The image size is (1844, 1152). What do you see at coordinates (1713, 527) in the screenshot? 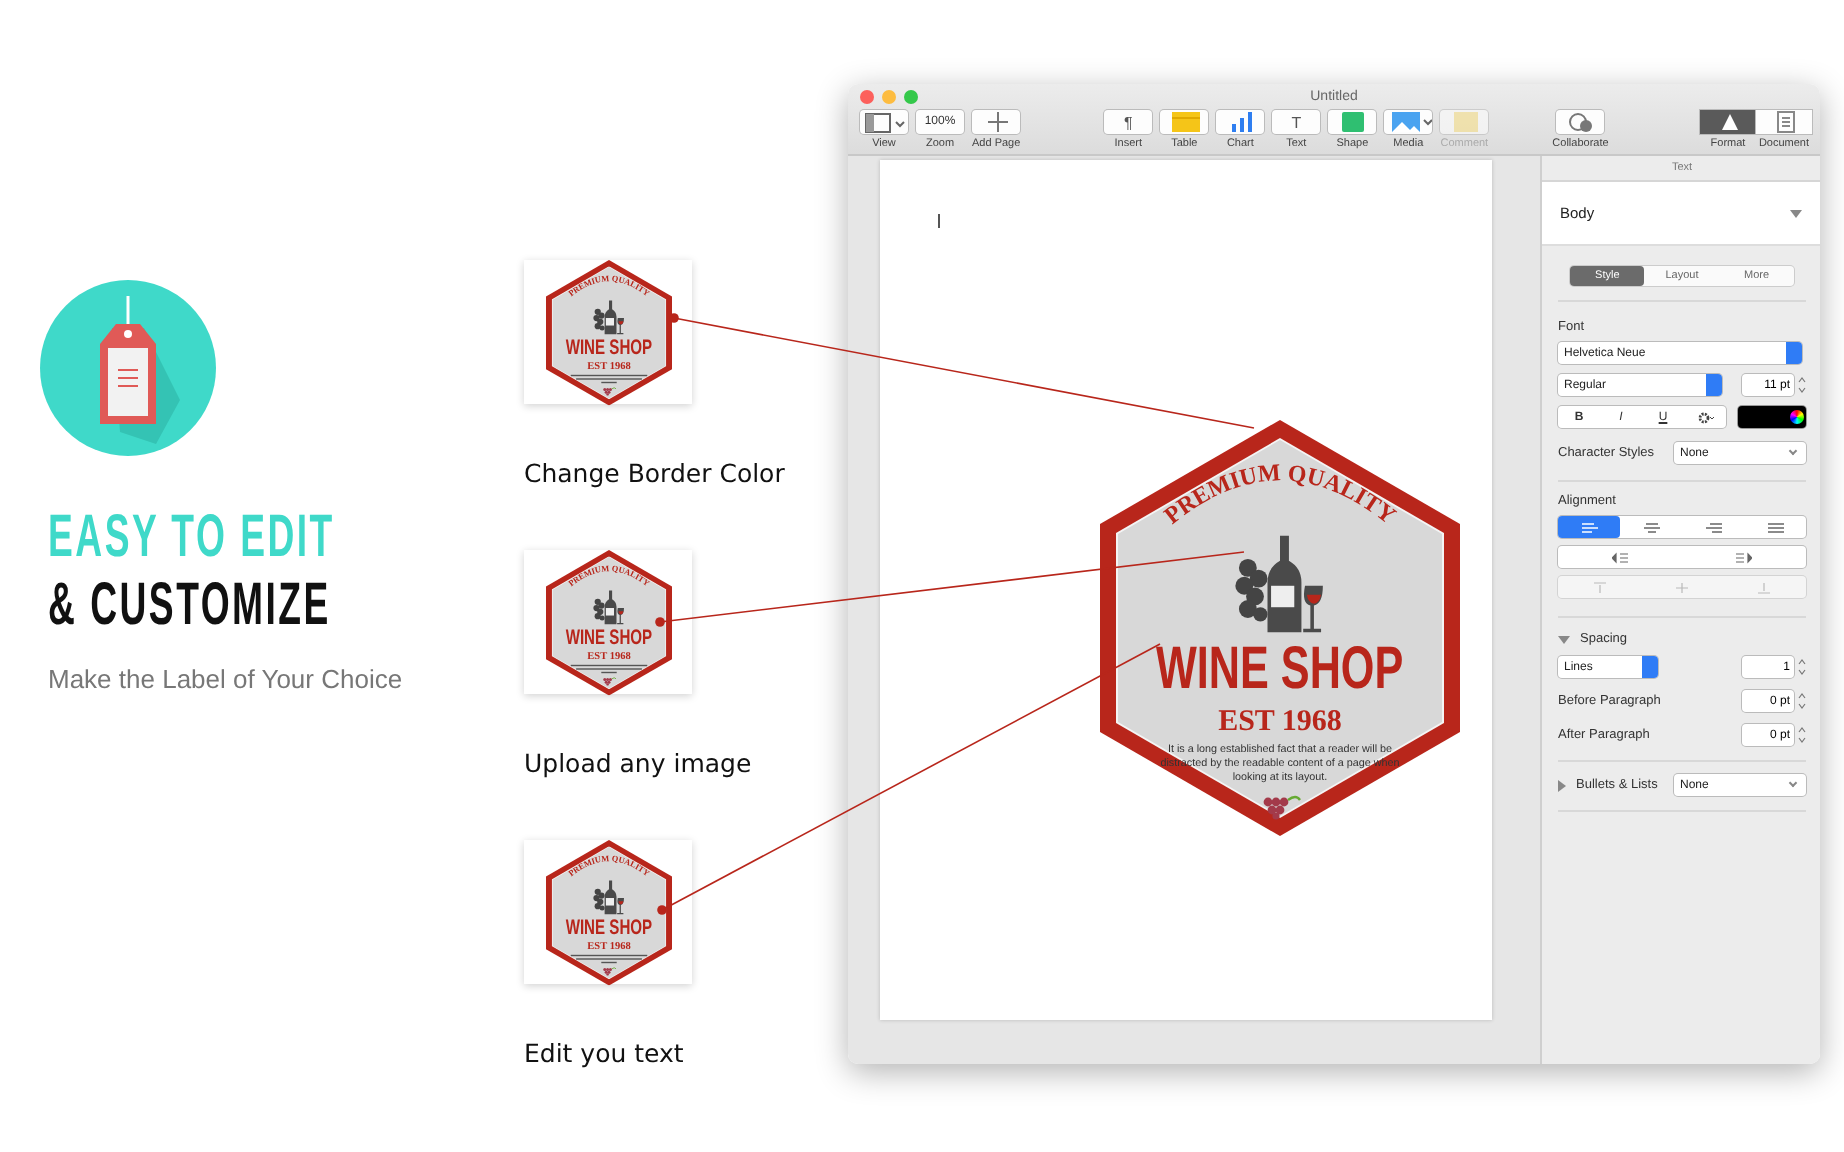
I see `align-right-icon` at bounding box center [1713, 527].